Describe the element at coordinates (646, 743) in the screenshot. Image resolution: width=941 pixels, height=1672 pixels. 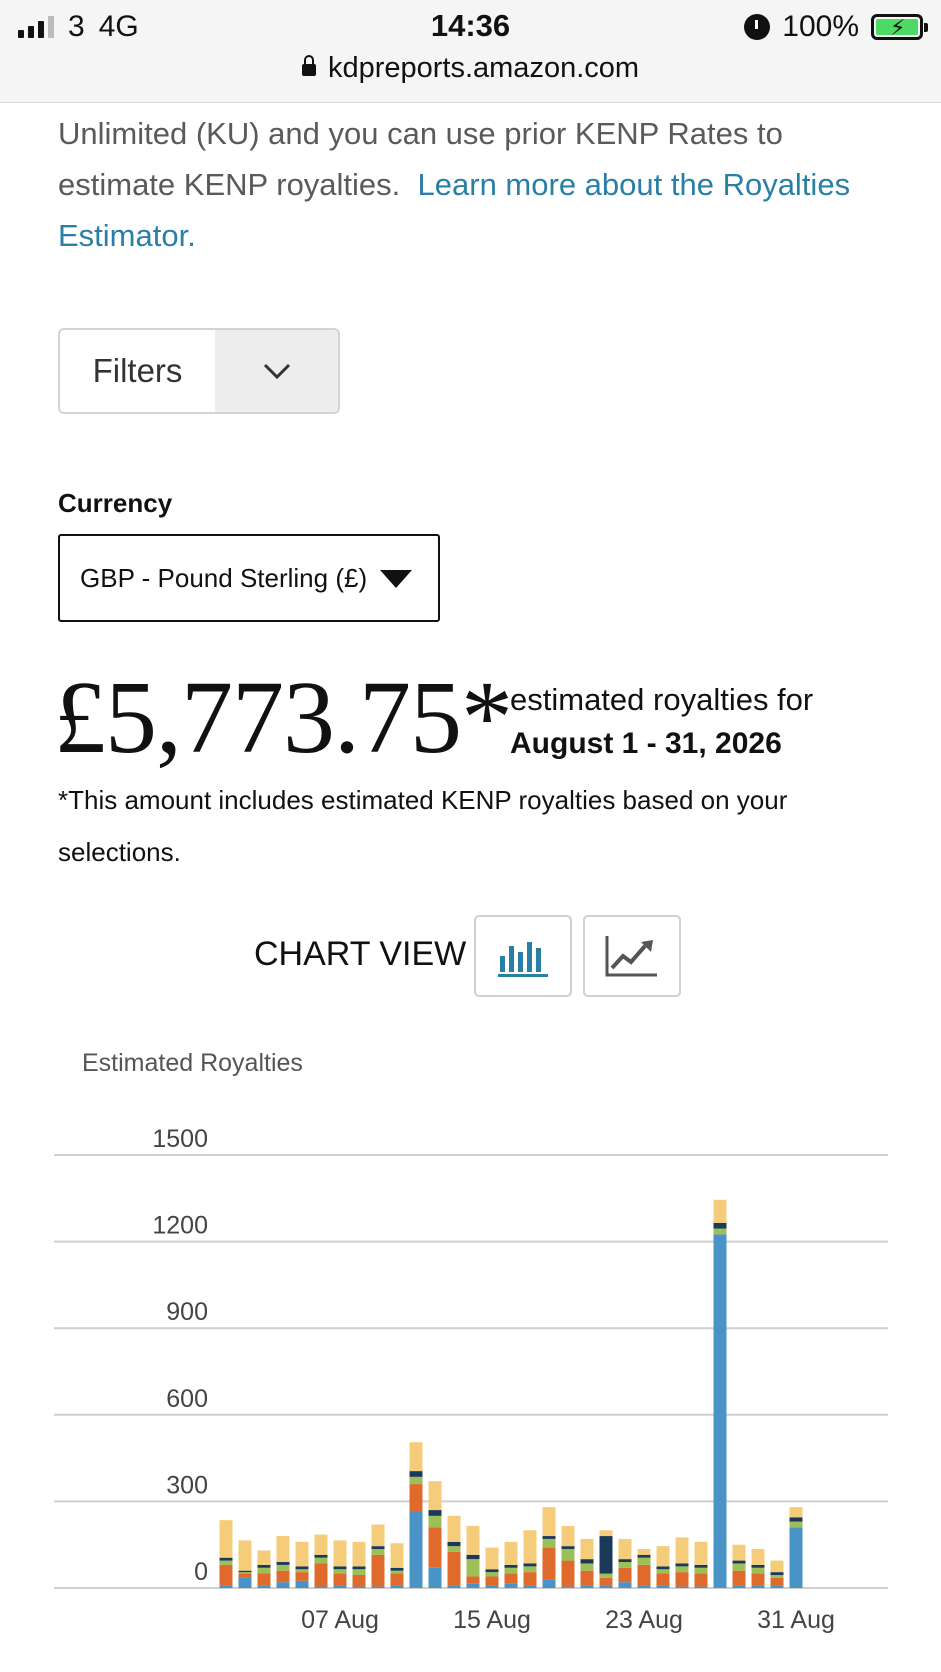
I see `date-range: August 1 - 31, 2026` at that location.